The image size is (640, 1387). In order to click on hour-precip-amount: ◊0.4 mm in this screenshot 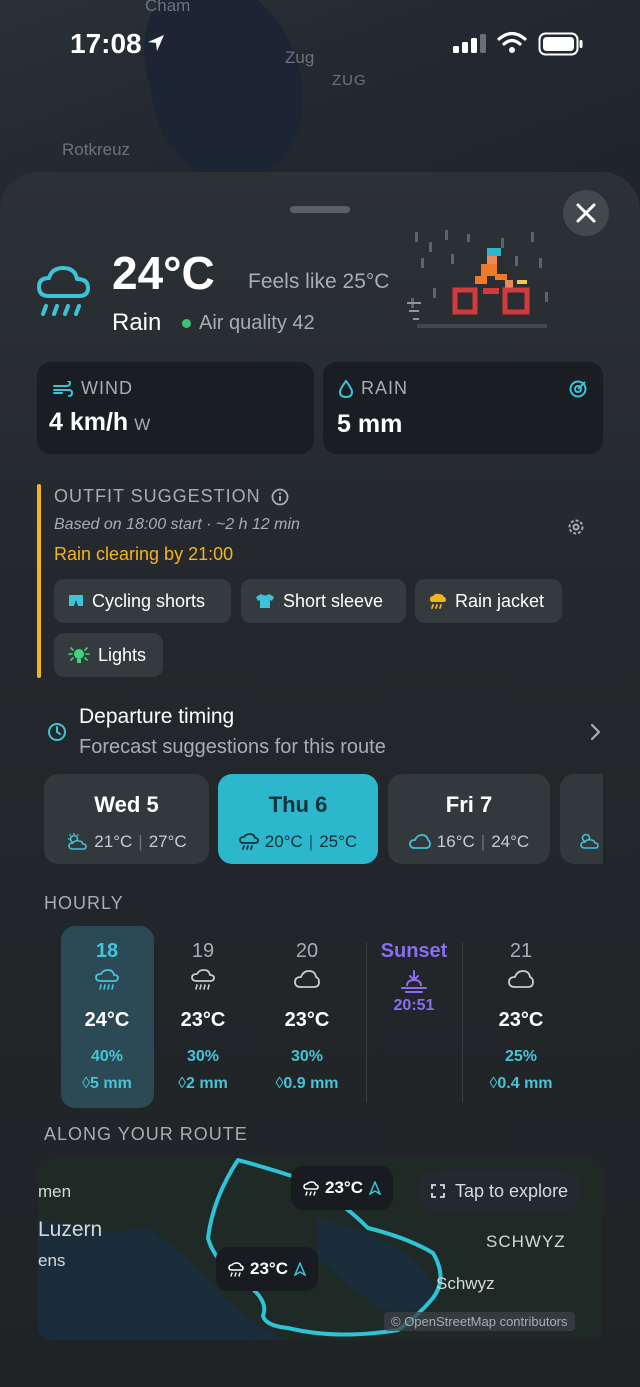, I will do `click(521, 1084)`.